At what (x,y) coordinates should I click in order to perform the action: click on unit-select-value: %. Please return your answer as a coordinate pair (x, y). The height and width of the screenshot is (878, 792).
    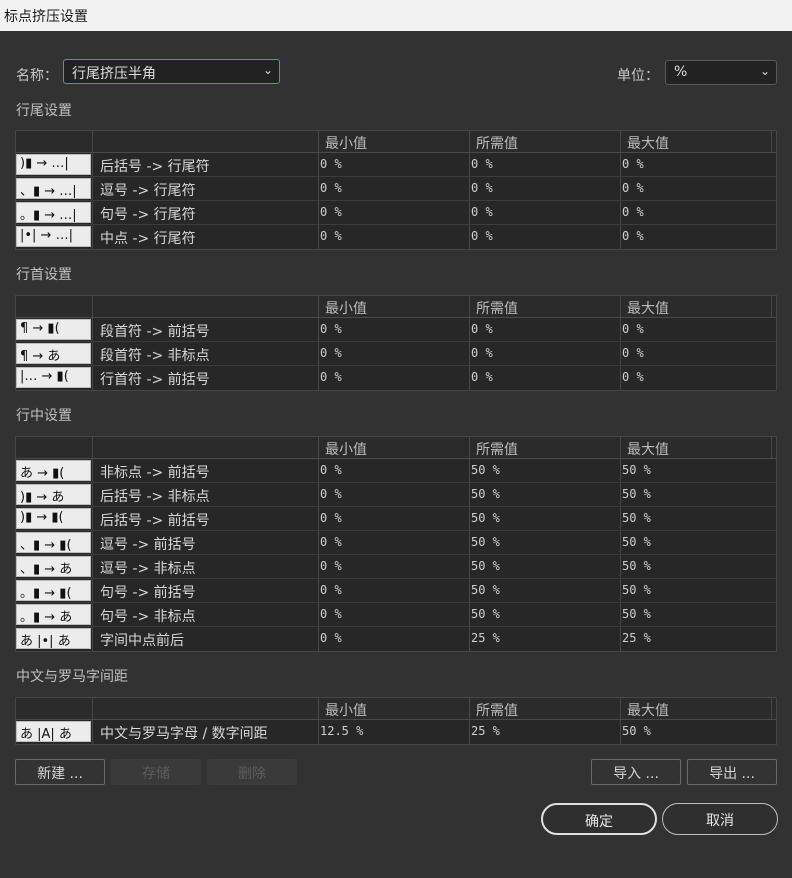
    Looking at the image, I should click on (681, 72).